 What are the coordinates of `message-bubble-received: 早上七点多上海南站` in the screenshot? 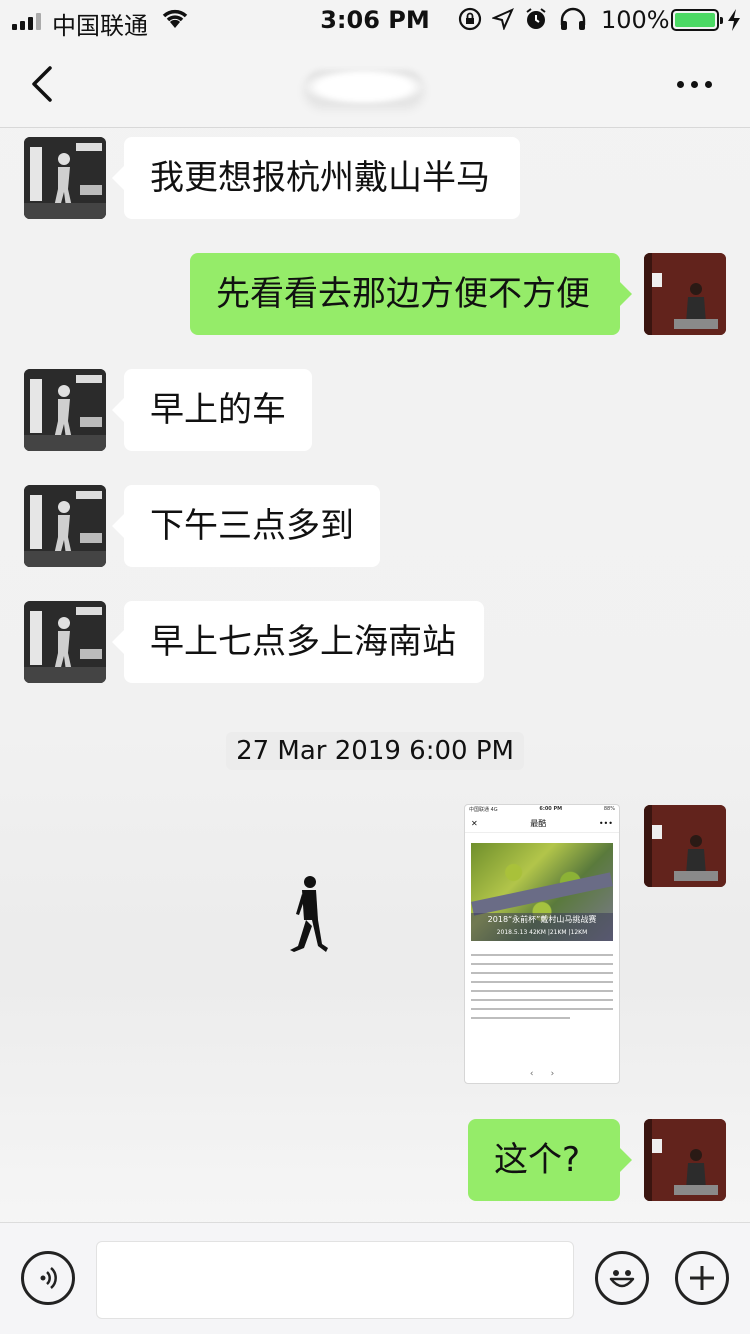 It's located at (298, 642).